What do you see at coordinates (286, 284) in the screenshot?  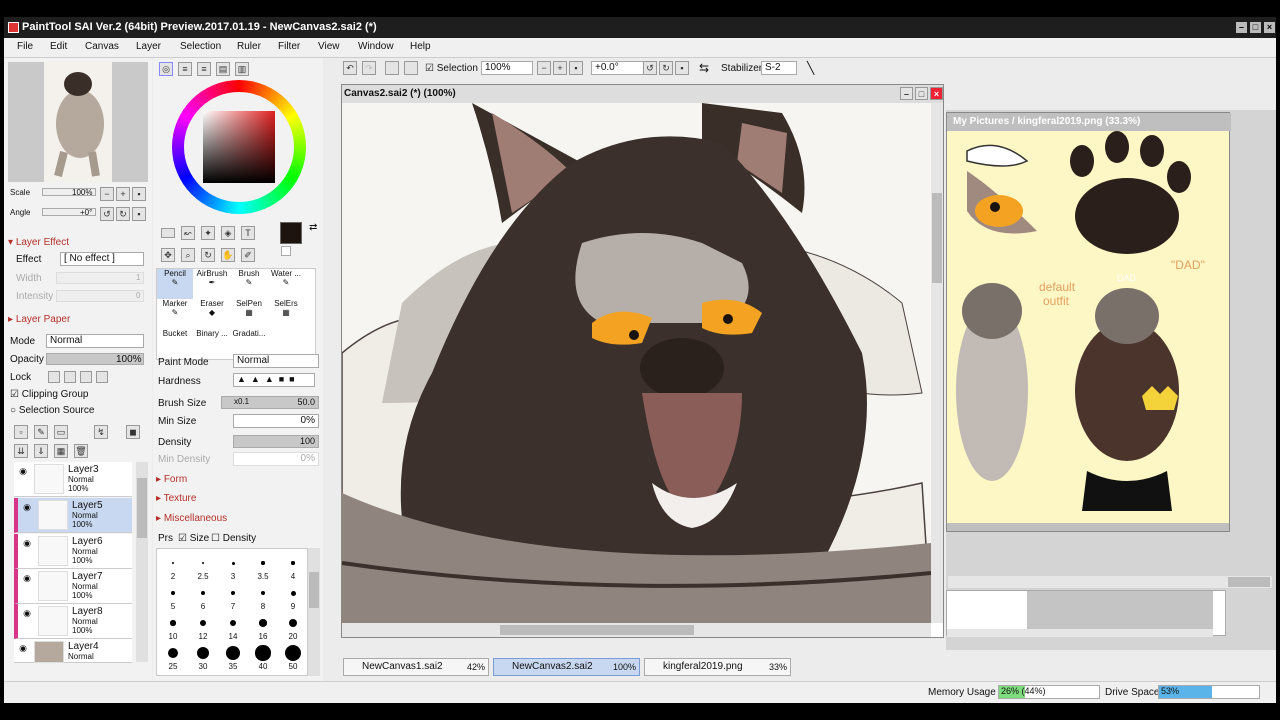 I see `tool-water: Water ... ✎` at bounding box center [286, 284].